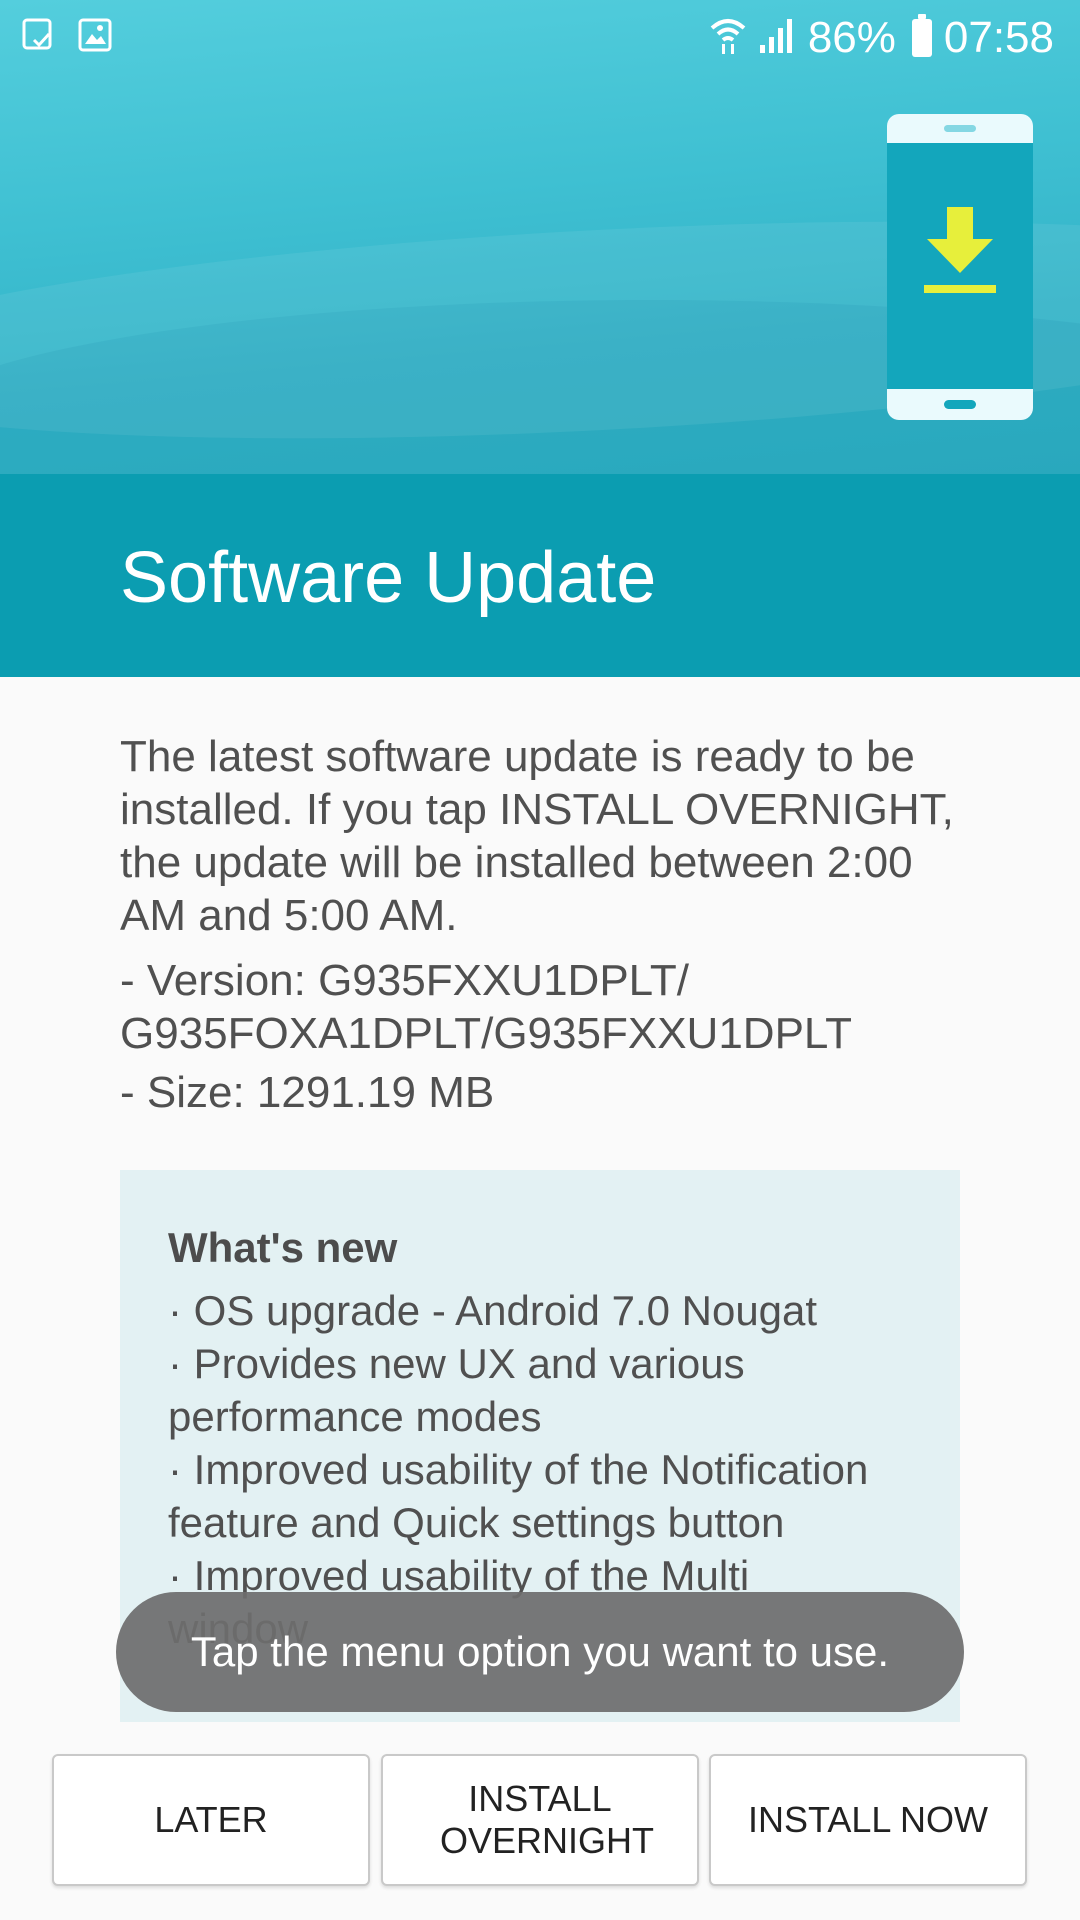  What do you see at coordinates (307, 1092) in the screenshot?
I see `size-info: - Size: 1291.19 MB` at bounding box center [307, 1092].